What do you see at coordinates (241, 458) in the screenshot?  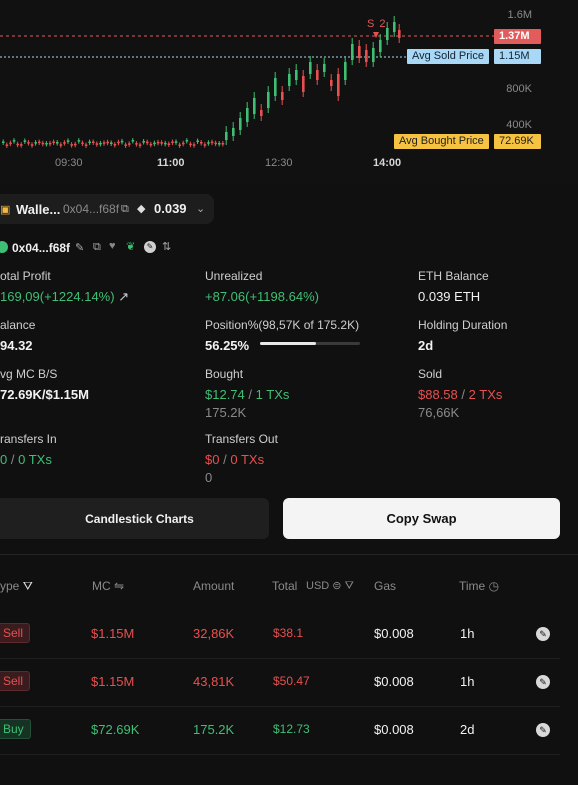 I see `transfers-out: Transfers Out $0 / 0 TXs 0` at bounding box center [241, 458].